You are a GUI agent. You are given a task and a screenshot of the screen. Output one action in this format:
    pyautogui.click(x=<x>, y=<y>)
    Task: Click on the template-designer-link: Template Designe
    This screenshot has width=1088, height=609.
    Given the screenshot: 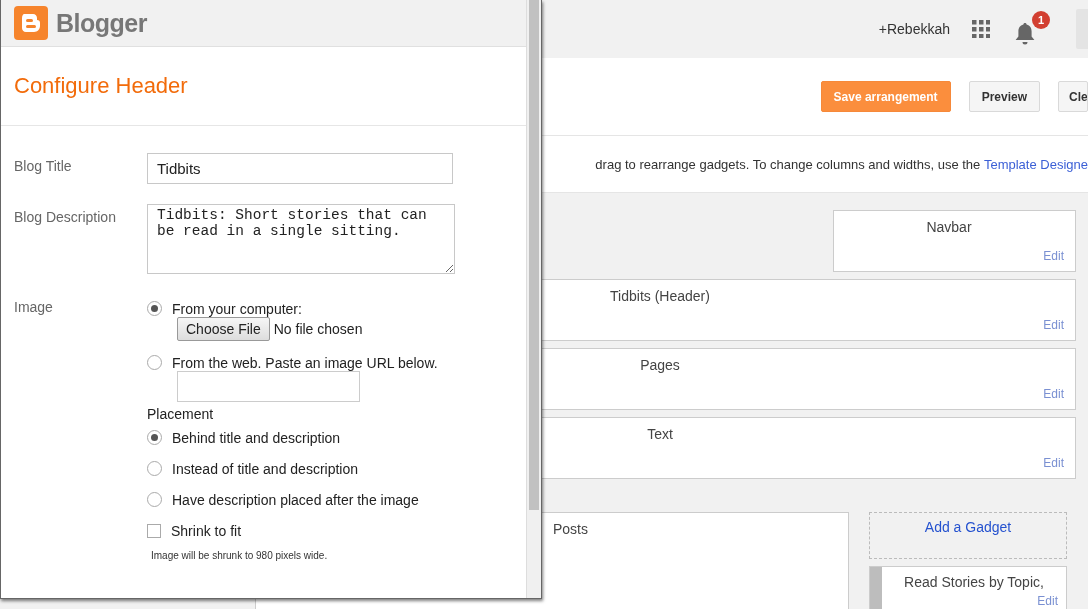 What is the action you would take?
    pyautogui.click(x=1035, y=164)
    